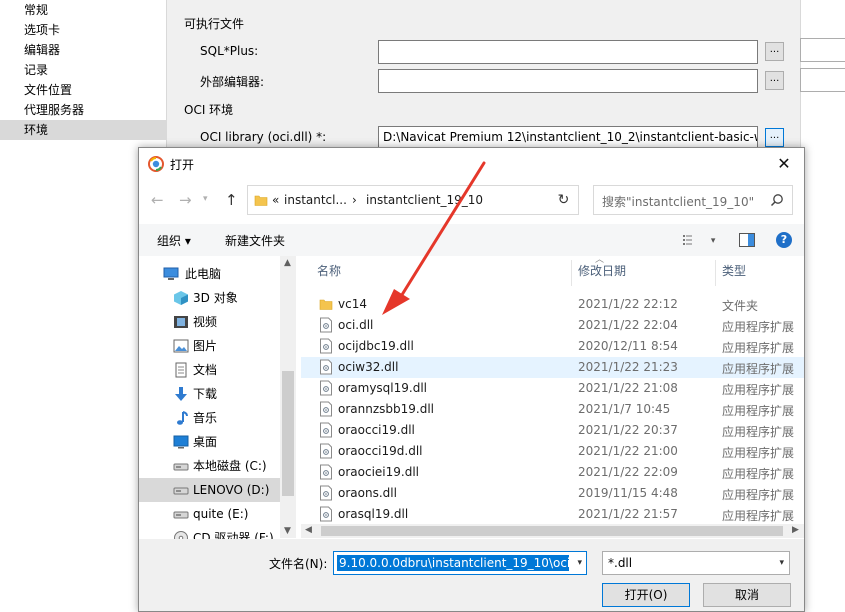 The height and width of the screenshot is (612, 845). What do you see at coordinates (83, 90) in the screenshot?
I see `preferences-nav-item: 文件位置` at bounding box center [83, 90].